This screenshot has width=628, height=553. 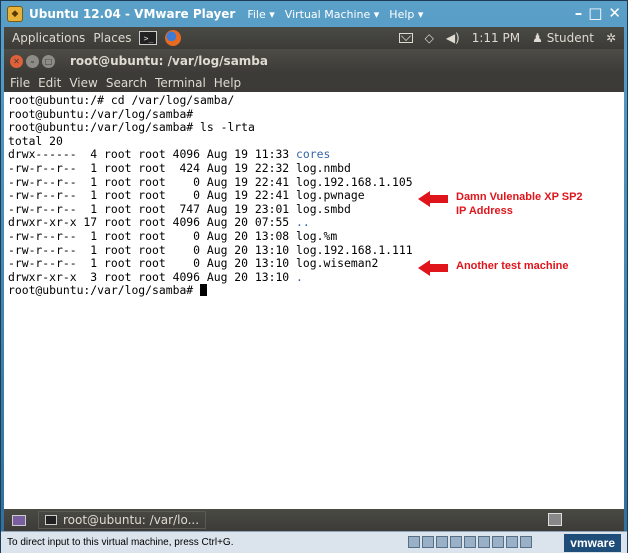 What do you see at coordinates (32, 61) in the screenshot?
I see `terminal-minimize-button: –` at bounding box center [32, 61].